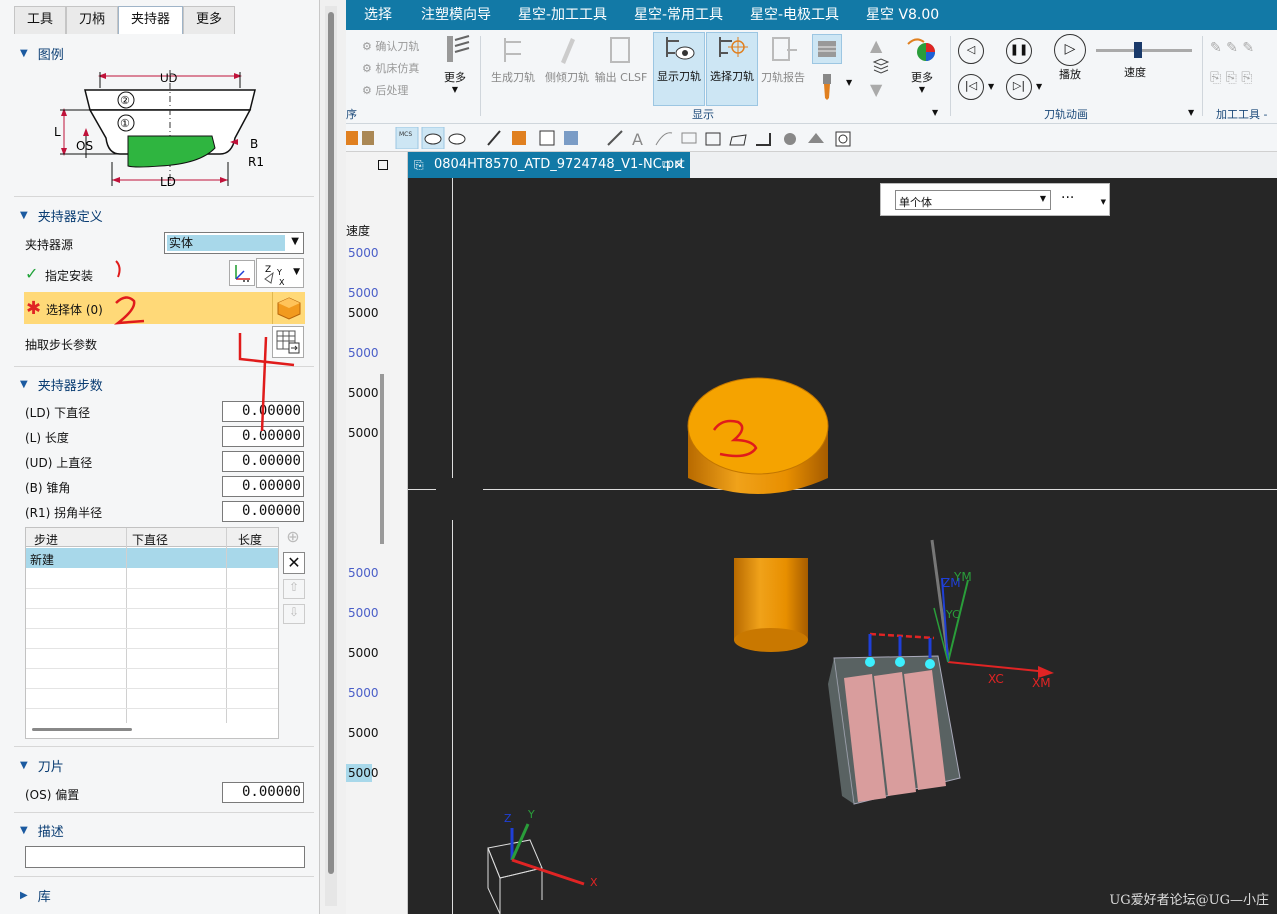  Describe the element at coordinates (598, 138) in the screenshot. I see `toolbar-icons: MCS A` at that location.